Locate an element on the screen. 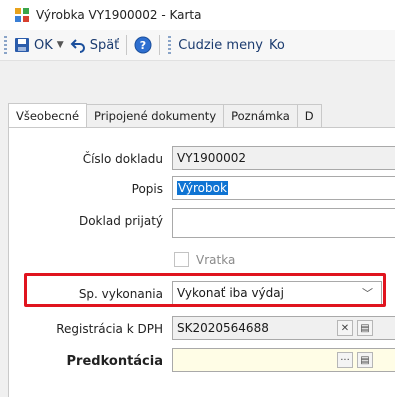 The image size is (395, 397). save-icon is located at coordinates (22, 45).